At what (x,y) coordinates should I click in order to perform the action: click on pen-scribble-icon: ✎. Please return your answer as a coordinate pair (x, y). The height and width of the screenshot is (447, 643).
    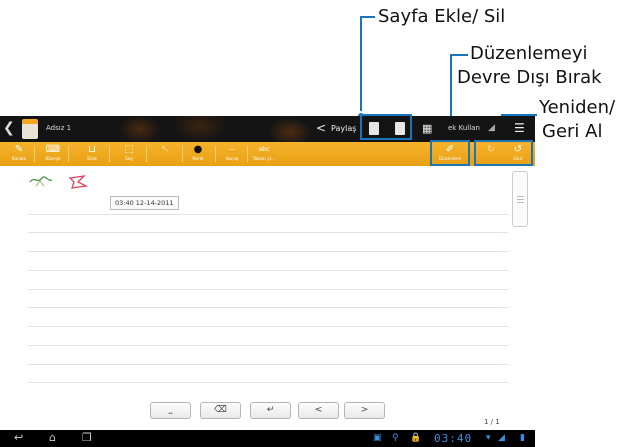
    Looking at the image, I should click on (19, 149).